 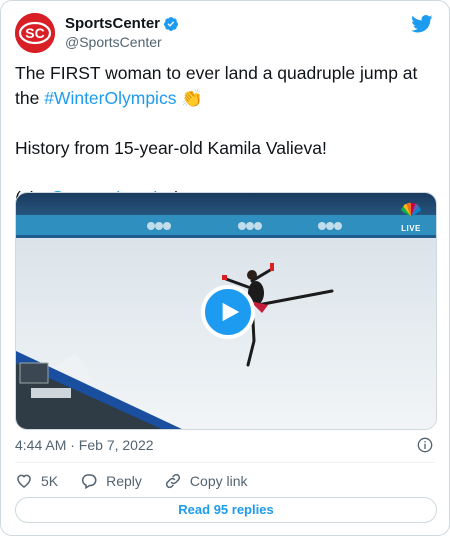 What do you see at coordinates (122, 42) in the screenshot?
I see `author-handle: @SportsCenter` at bounding box center [122, 42].